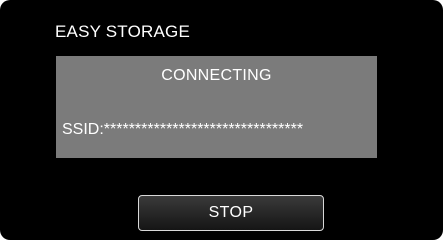 This screenshot has height=240, width=443. I want to click on ssid-value: ********************************, so click(203, 129).